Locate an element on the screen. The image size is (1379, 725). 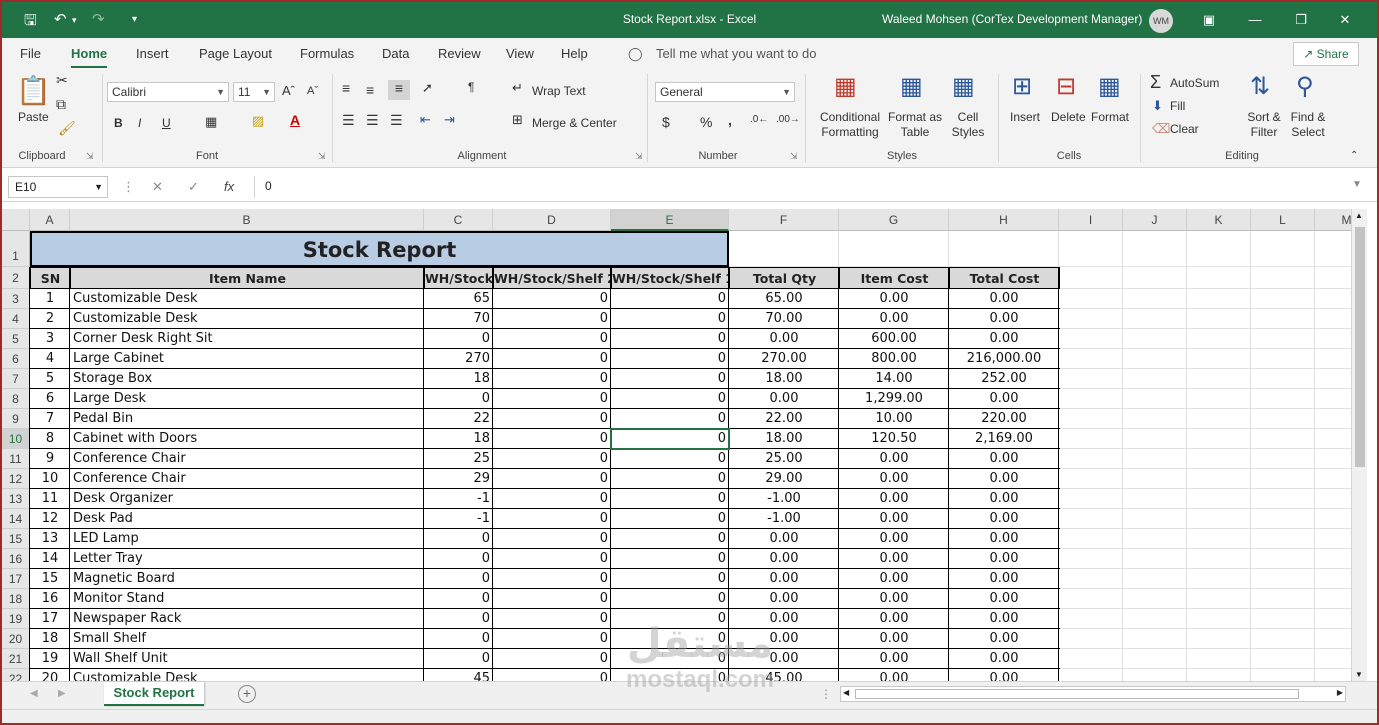
table-cell: 10.00 is located at coordinates (894, 419).